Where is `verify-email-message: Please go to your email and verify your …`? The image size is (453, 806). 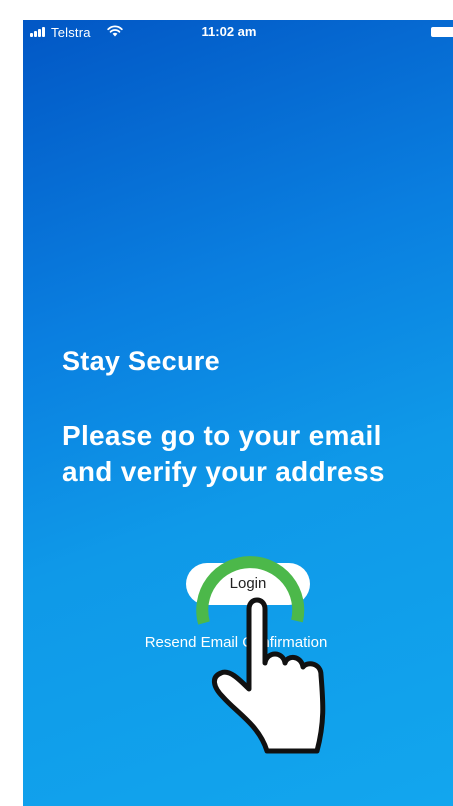 verify-email-message: Please go to your email and verify your … is located at coordinates (223, 453).